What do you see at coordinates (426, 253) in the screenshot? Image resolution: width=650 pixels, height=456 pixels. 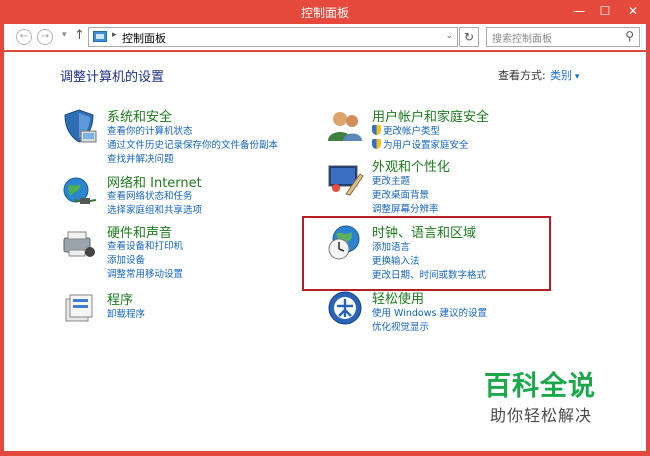 I see `highlight-box` at bounding box center [426, 253].